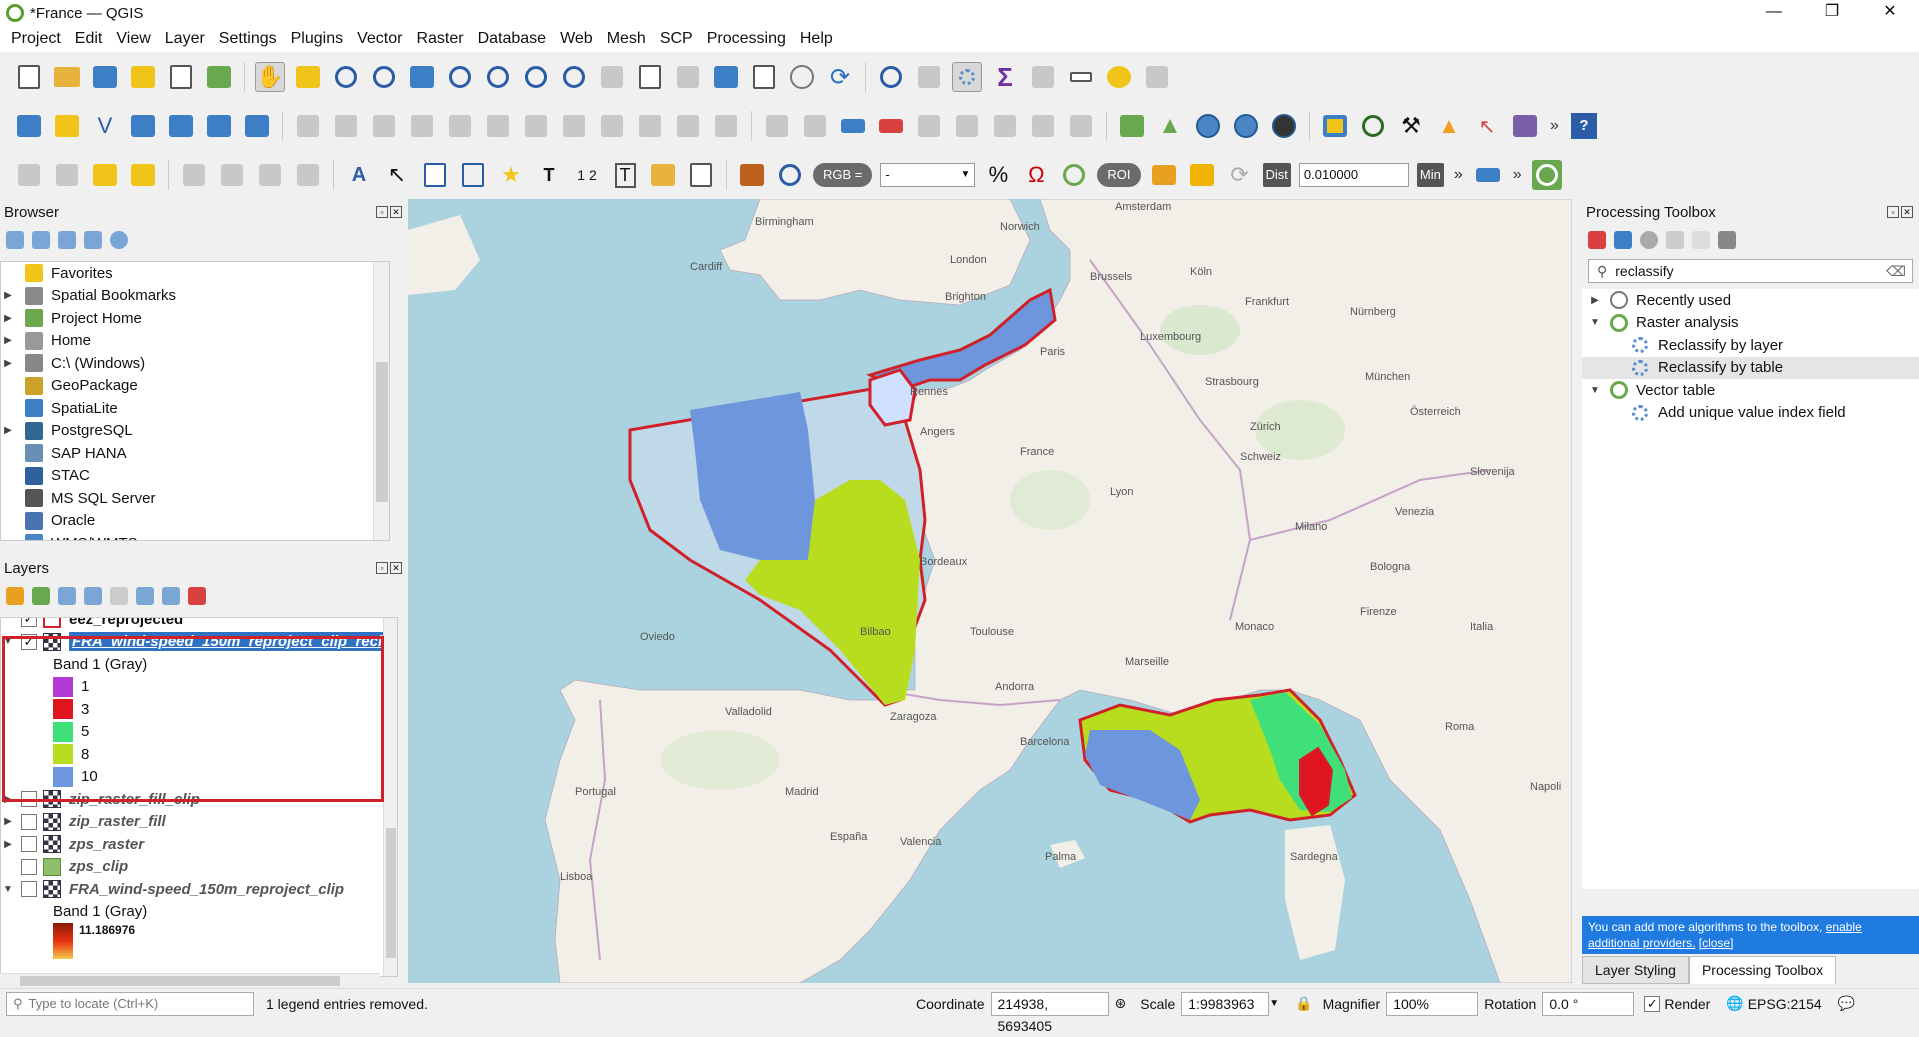 The height and width of the screenshot is (1037, 1919). What do you see at coordinates (195, 498) in the screenshot?
I see `browser-item: MS SQL Server` at bounding box center [195, 498].